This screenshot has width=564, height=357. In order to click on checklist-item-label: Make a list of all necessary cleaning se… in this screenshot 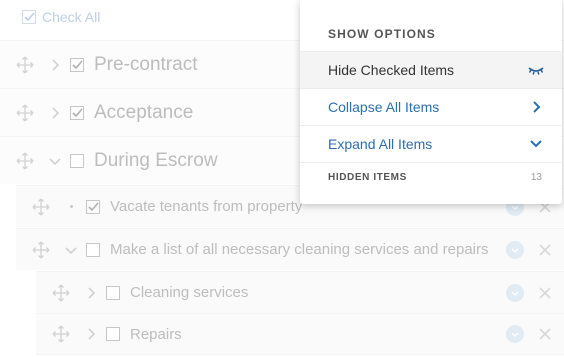, I will do `click(299, 249)`.